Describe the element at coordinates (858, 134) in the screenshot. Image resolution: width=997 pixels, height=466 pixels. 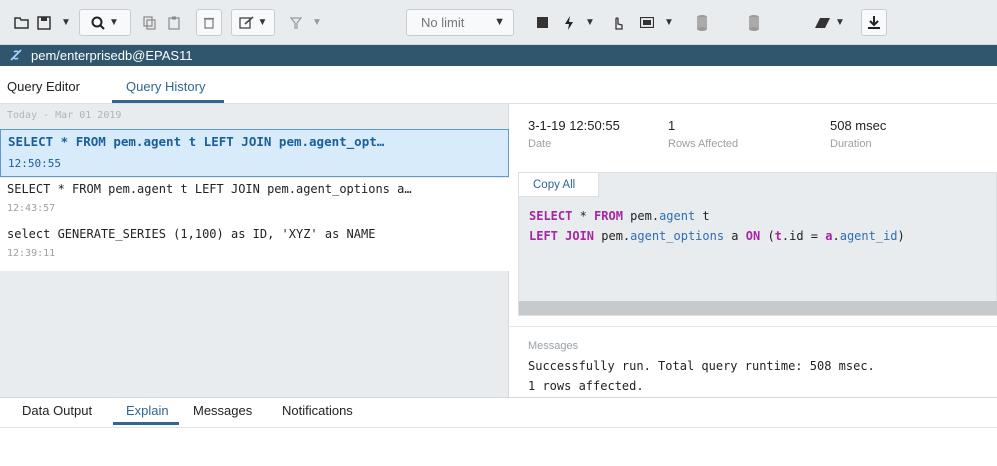
I see `detail-duration: 508 msec Duration` at that location.